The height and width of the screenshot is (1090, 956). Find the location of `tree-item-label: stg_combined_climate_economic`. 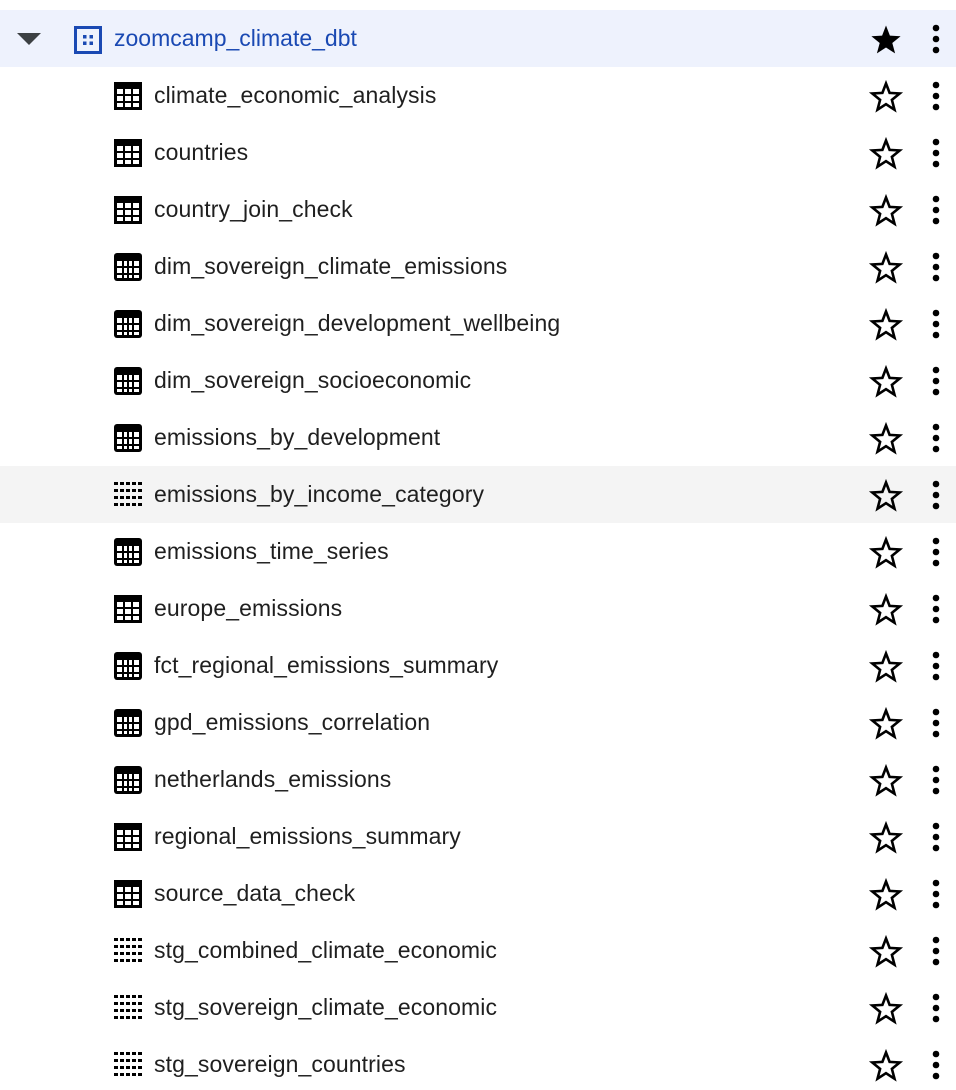

tree-item-label: stg_combined_climate_economic is located at coordinates (325, 950).